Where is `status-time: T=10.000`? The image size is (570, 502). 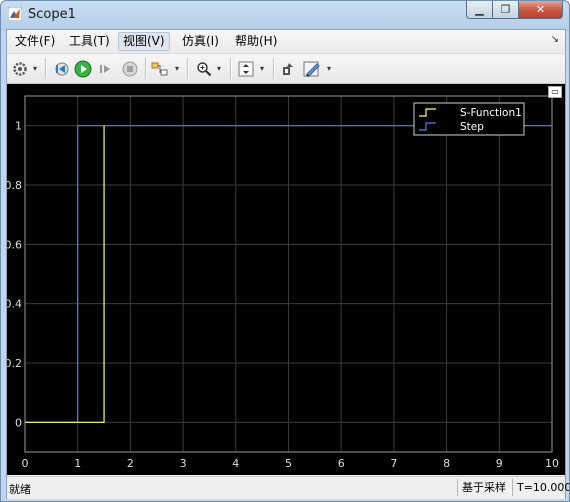 status-time: T=10.000 is located at coordinates (540, 487).